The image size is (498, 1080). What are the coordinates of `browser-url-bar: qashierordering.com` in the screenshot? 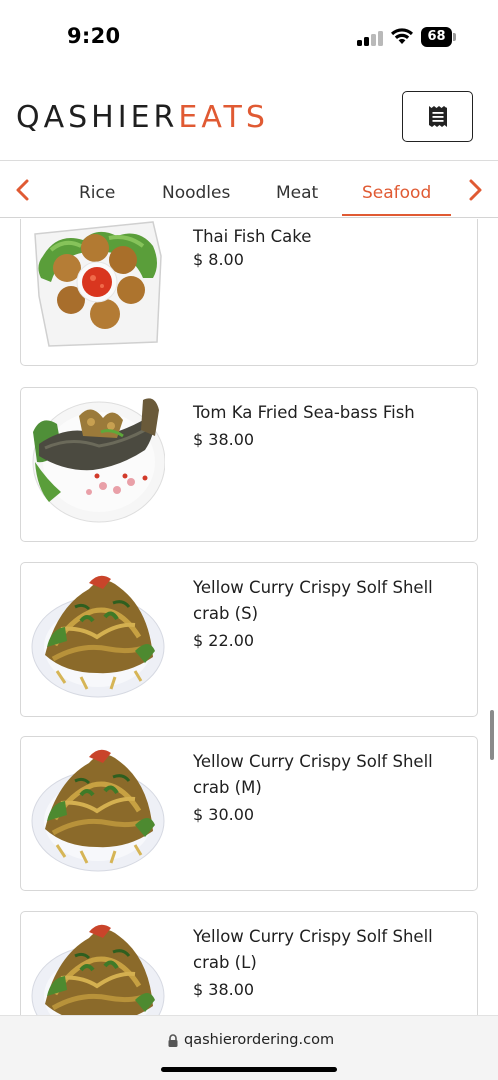 It's located at (249, 1047).